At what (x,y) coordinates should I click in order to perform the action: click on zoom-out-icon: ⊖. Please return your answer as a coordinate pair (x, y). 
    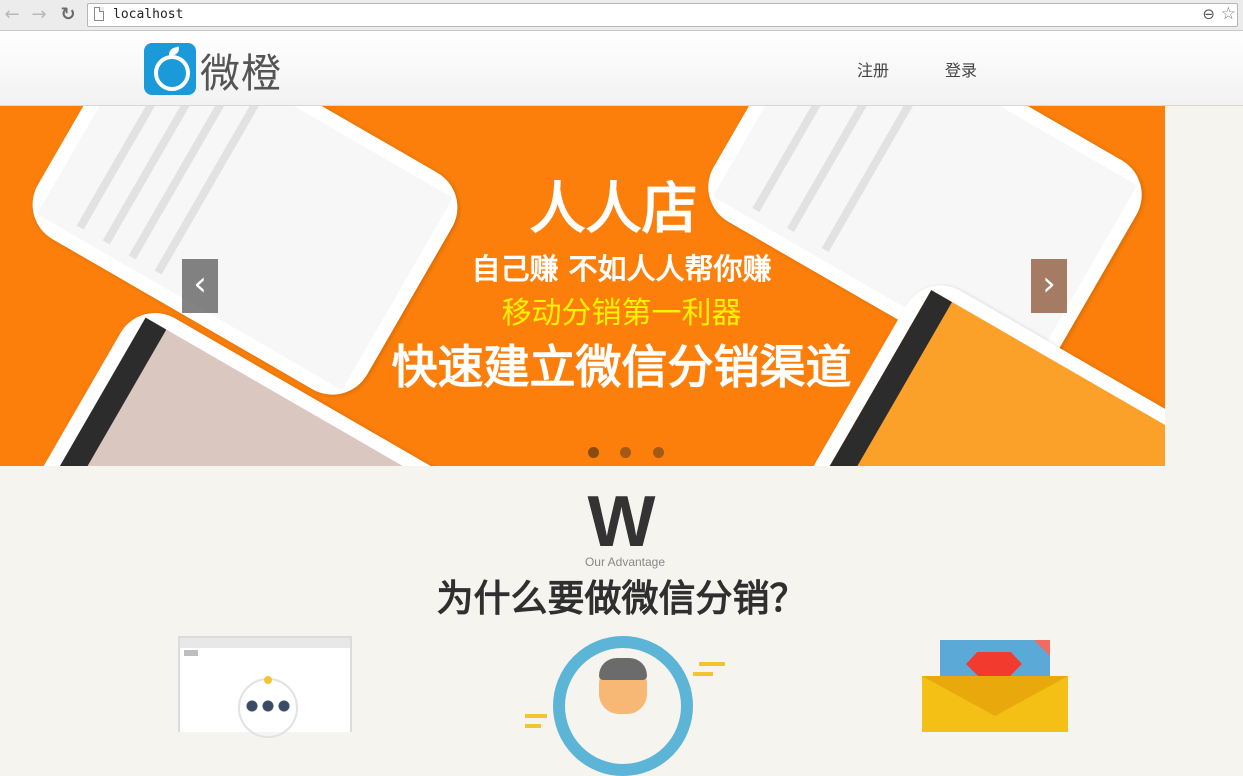
    Looking at the image, I should click on (1208, 14).